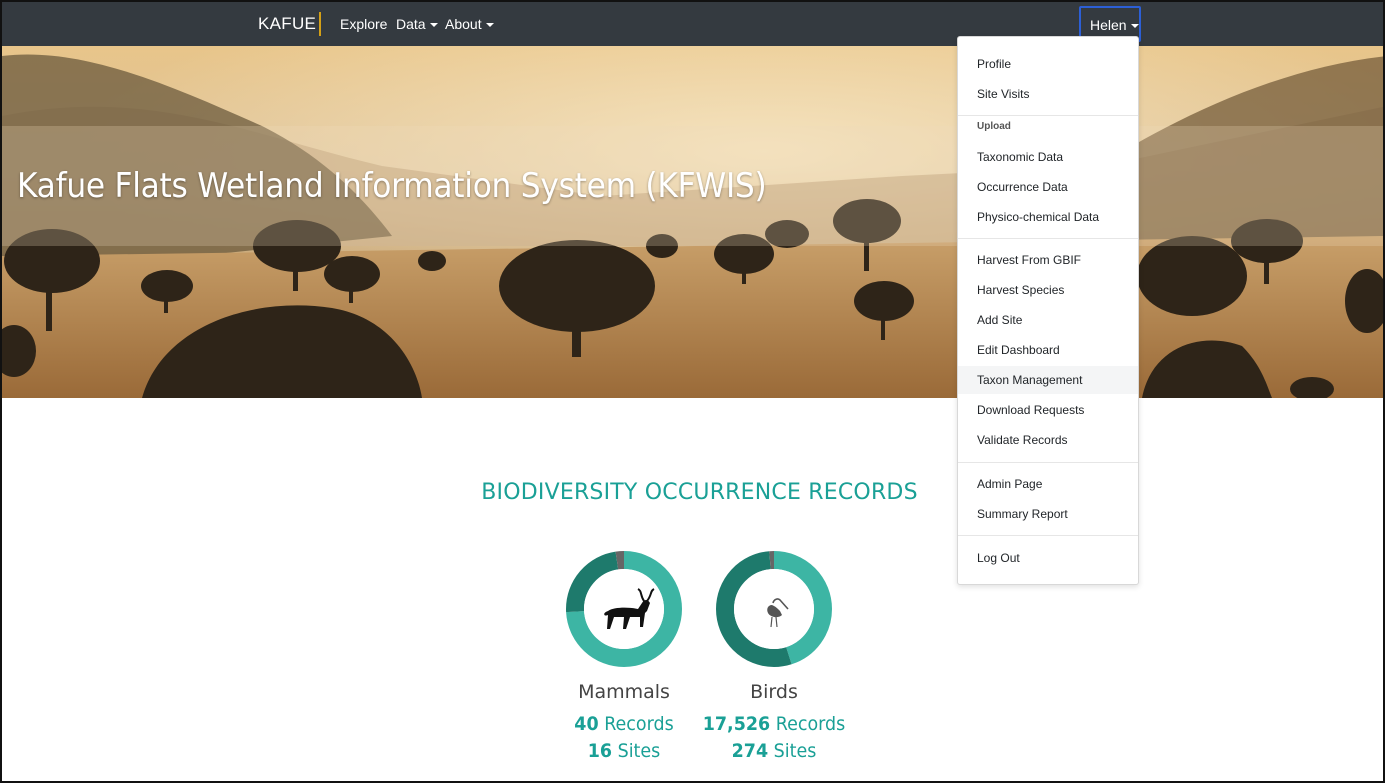  I want to click on nav-data: Data, so click(417, 24).